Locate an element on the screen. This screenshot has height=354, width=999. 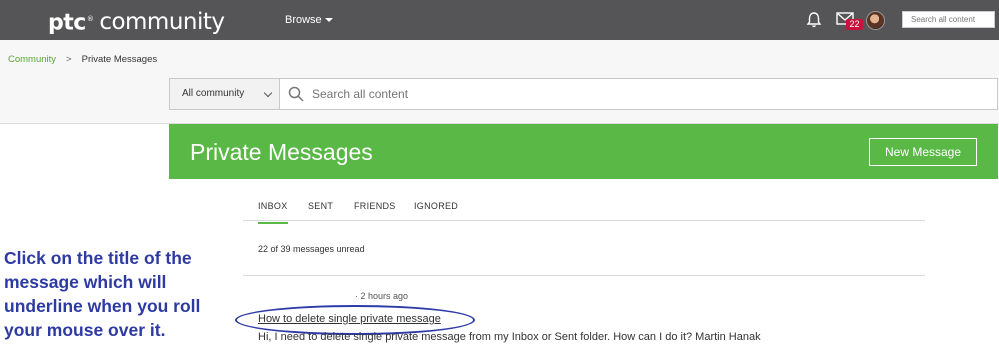
bell-icon is located at coordinates (814, 20).